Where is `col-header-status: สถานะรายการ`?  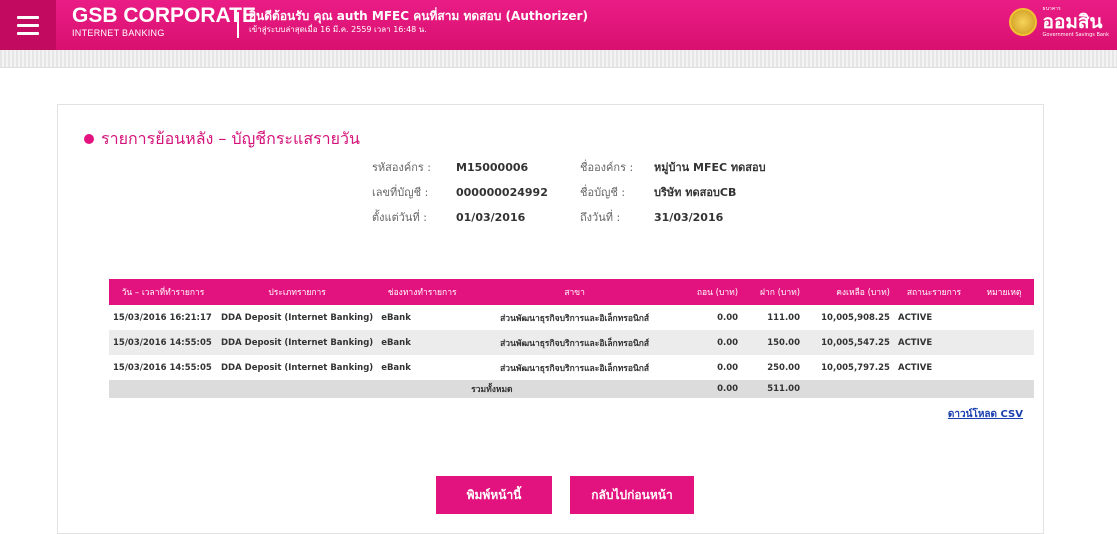 col-header-status: สถานะรายการ is located at coordinates (933, 292).